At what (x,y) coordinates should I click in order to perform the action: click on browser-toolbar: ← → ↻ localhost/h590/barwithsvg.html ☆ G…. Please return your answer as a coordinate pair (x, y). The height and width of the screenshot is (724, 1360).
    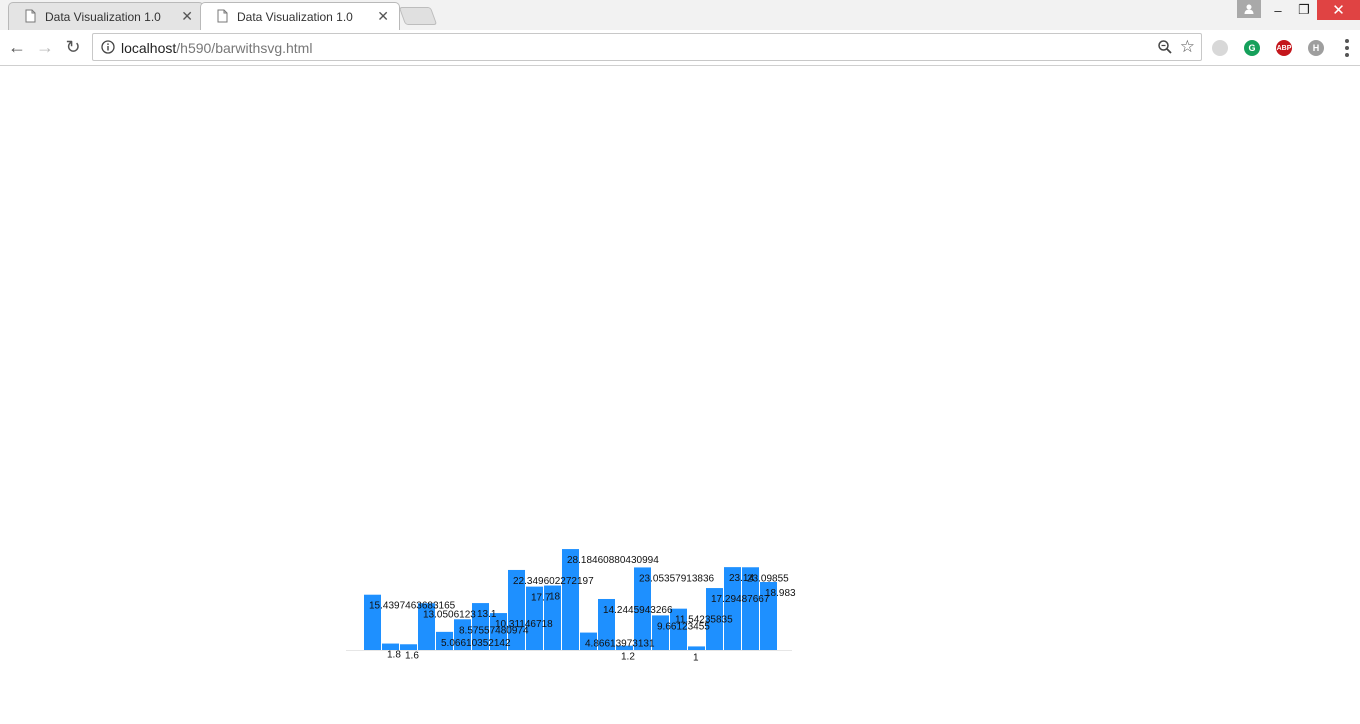
    Looking at the image, I should click on (680, 48).